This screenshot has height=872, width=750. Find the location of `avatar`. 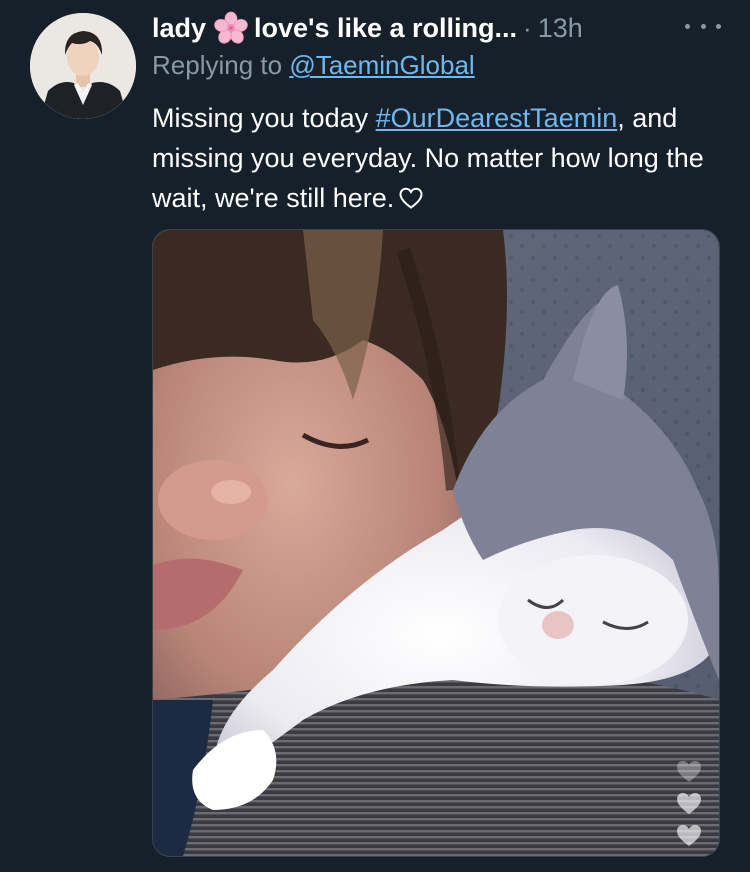

avatar is located at coordinates (83, 66).